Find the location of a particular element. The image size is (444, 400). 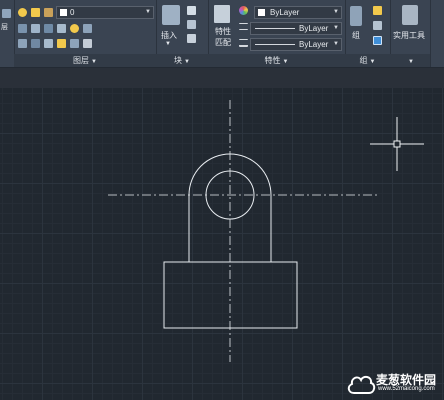

panel-title-label: 特性 is located at coordinates (272, 60).